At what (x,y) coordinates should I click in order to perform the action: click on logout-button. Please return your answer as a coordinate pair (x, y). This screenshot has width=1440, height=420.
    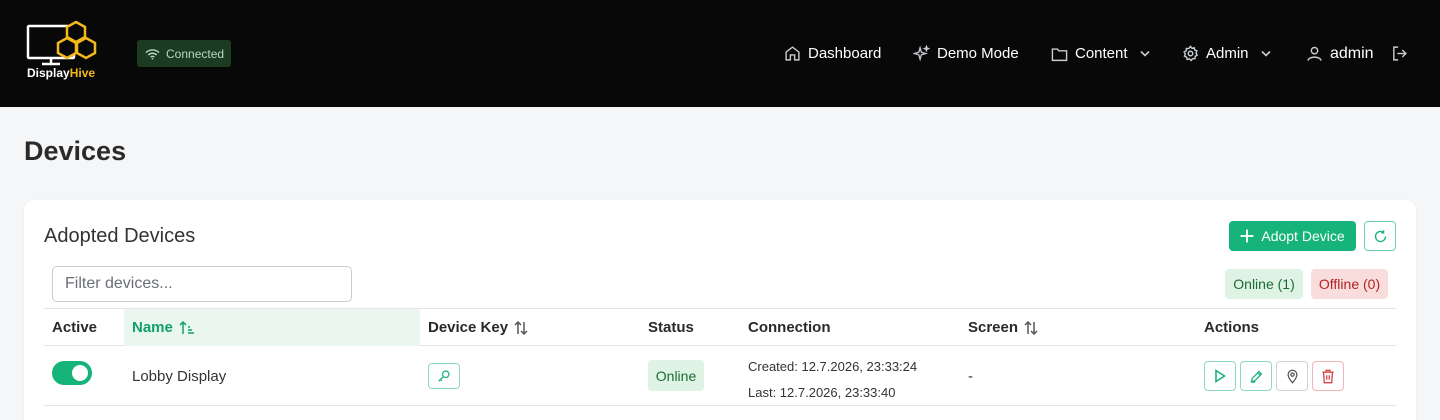
    Looking at the image, I should click on (1399, 53).